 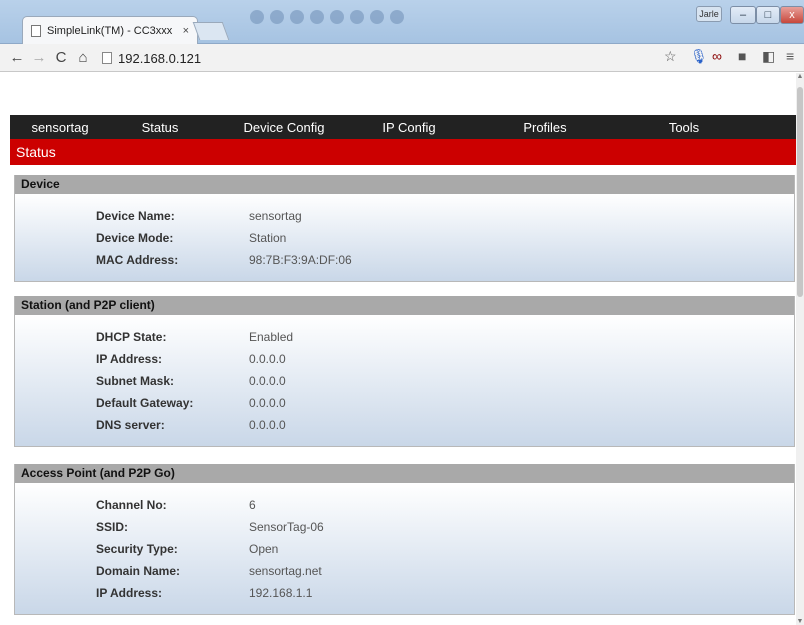 What do you see at coordinates (17, 57) in the screenshot?
I see `back-icon: ←` at bounding box center [17, 57].